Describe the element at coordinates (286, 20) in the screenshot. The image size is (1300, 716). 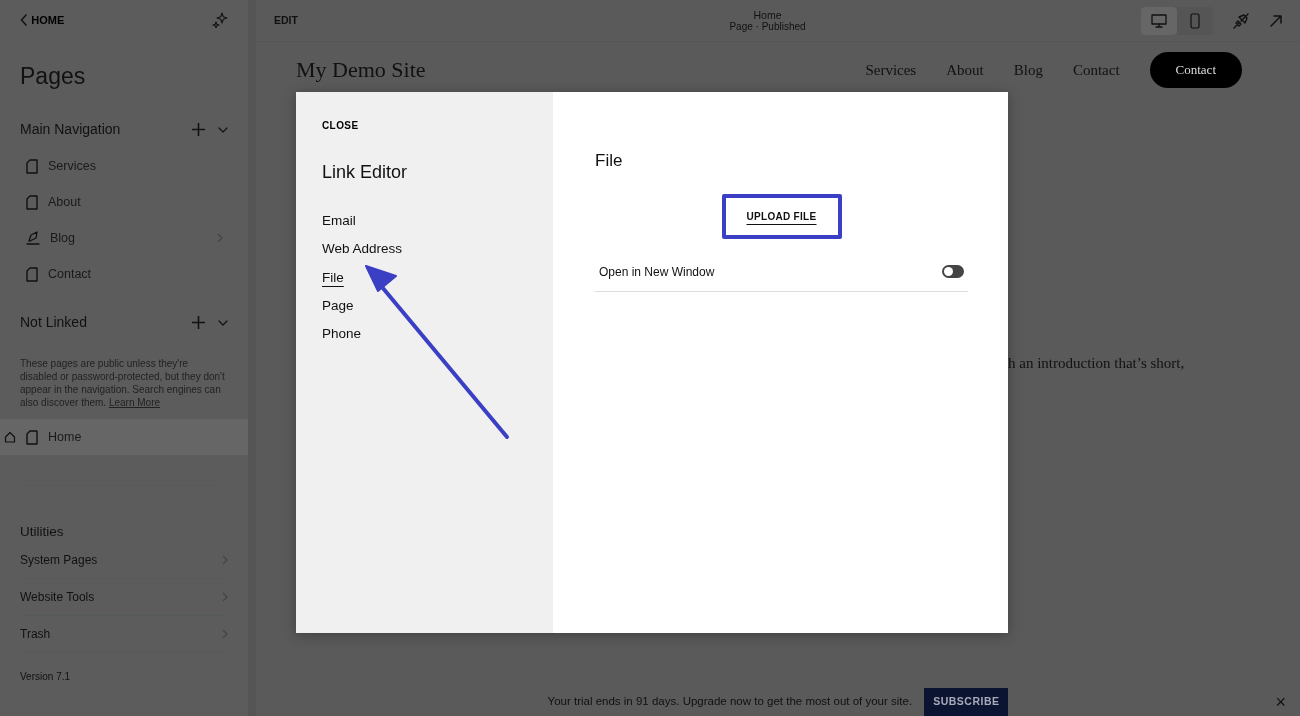
I see `mode-label: EDIT` at that location.